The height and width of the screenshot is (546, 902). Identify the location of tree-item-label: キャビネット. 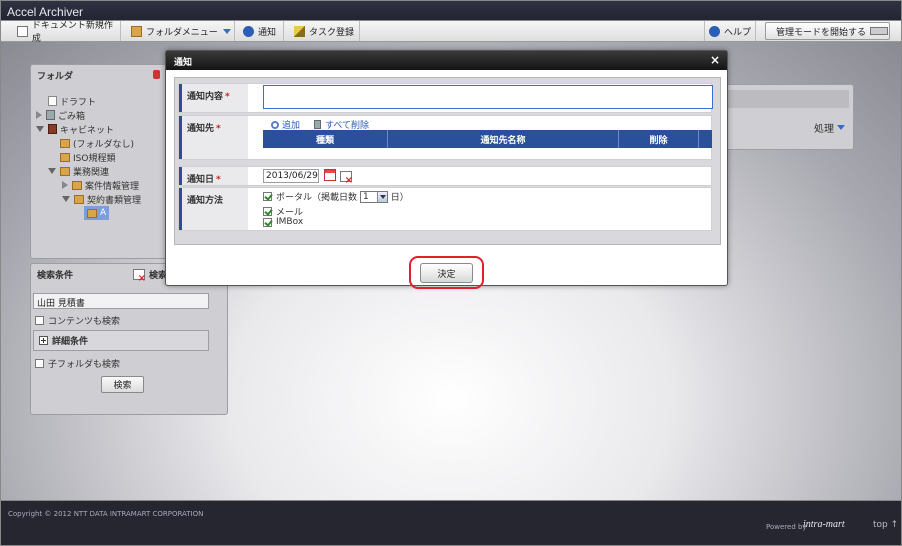
(87, 130).